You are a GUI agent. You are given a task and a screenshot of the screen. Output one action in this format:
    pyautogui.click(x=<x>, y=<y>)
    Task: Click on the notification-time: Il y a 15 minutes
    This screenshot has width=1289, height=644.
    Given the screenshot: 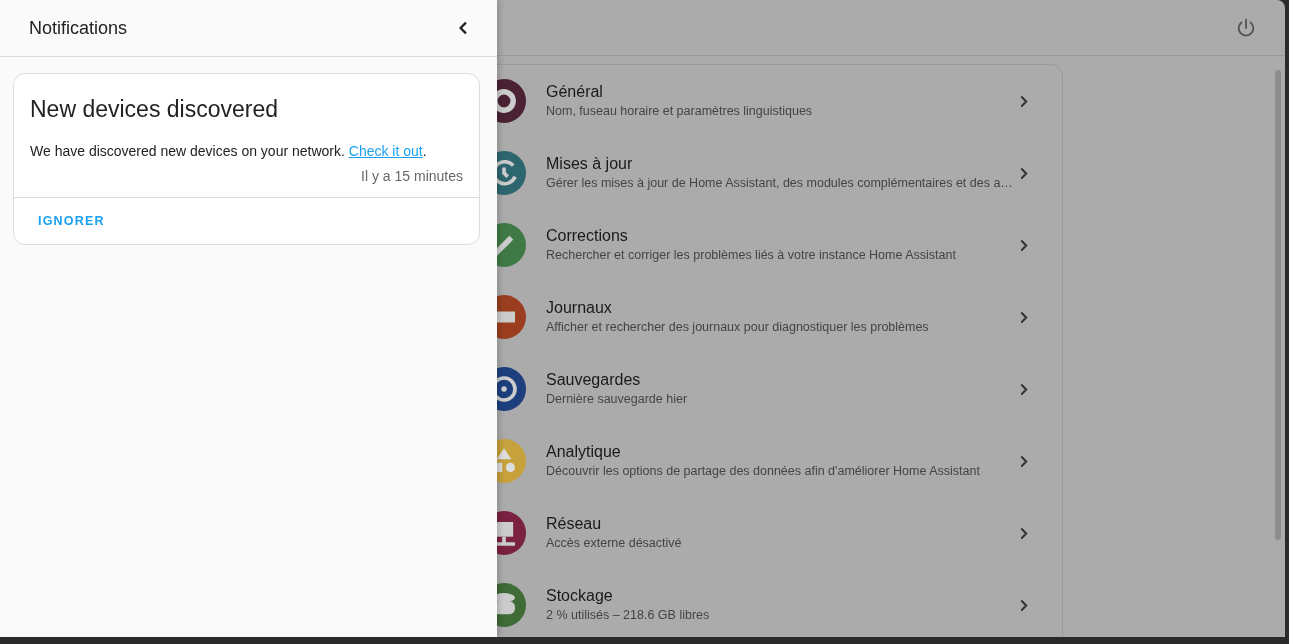 What is the action you would take?
    pyautogui.click(x=412, y=176)
    